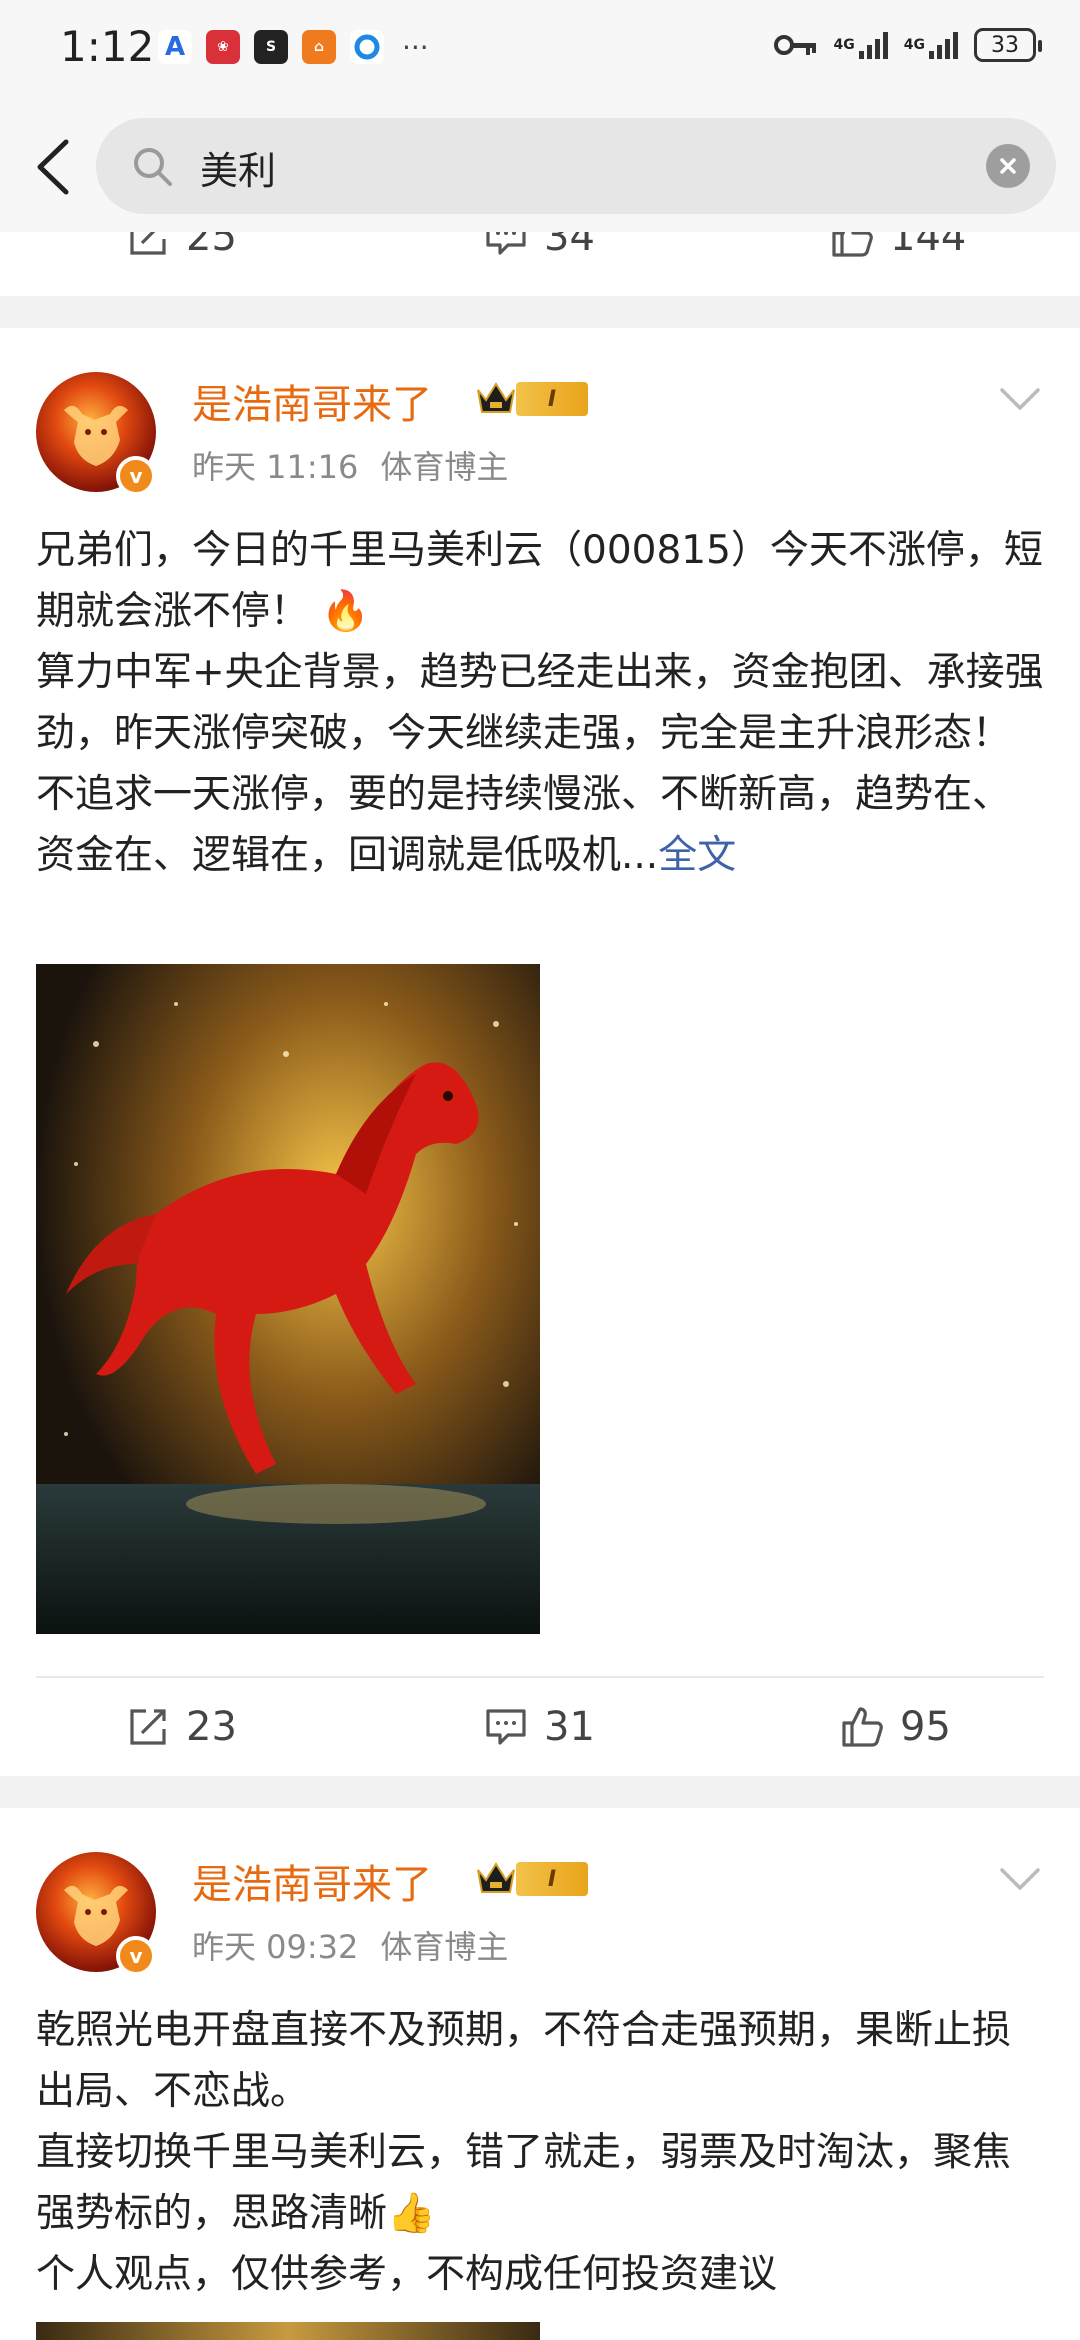  I want to click on post-actions: 23 31 95, so click(540, 1726).